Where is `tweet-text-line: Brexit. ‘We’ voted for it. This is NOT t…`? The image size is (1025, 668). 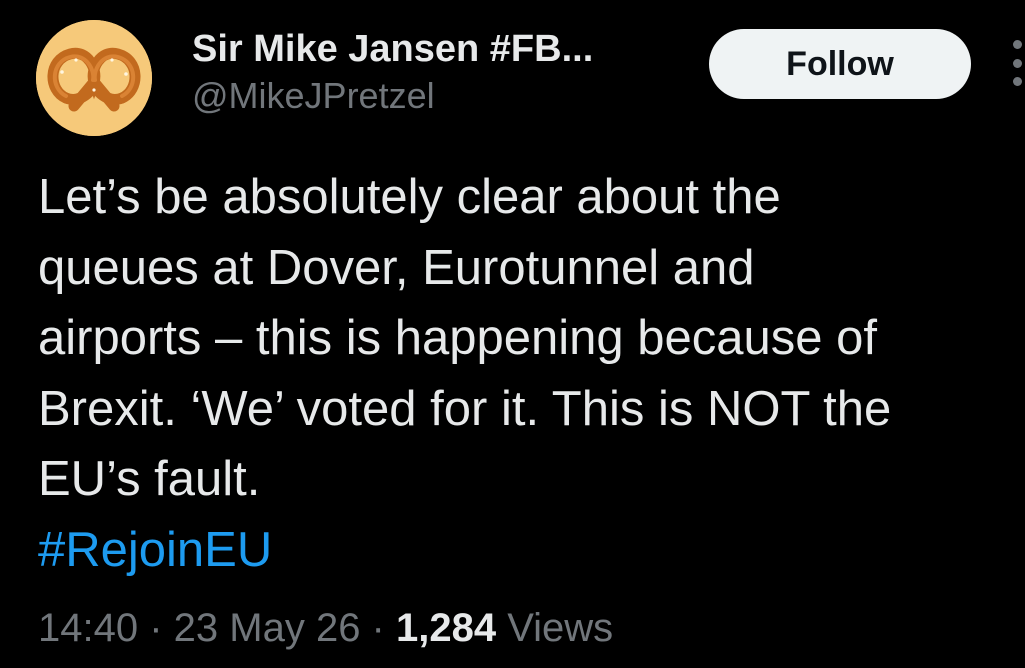
tweet-text-line: Brexit. ‘We’ voted for it. This is NOT t… is located at coordinates (465, 408).